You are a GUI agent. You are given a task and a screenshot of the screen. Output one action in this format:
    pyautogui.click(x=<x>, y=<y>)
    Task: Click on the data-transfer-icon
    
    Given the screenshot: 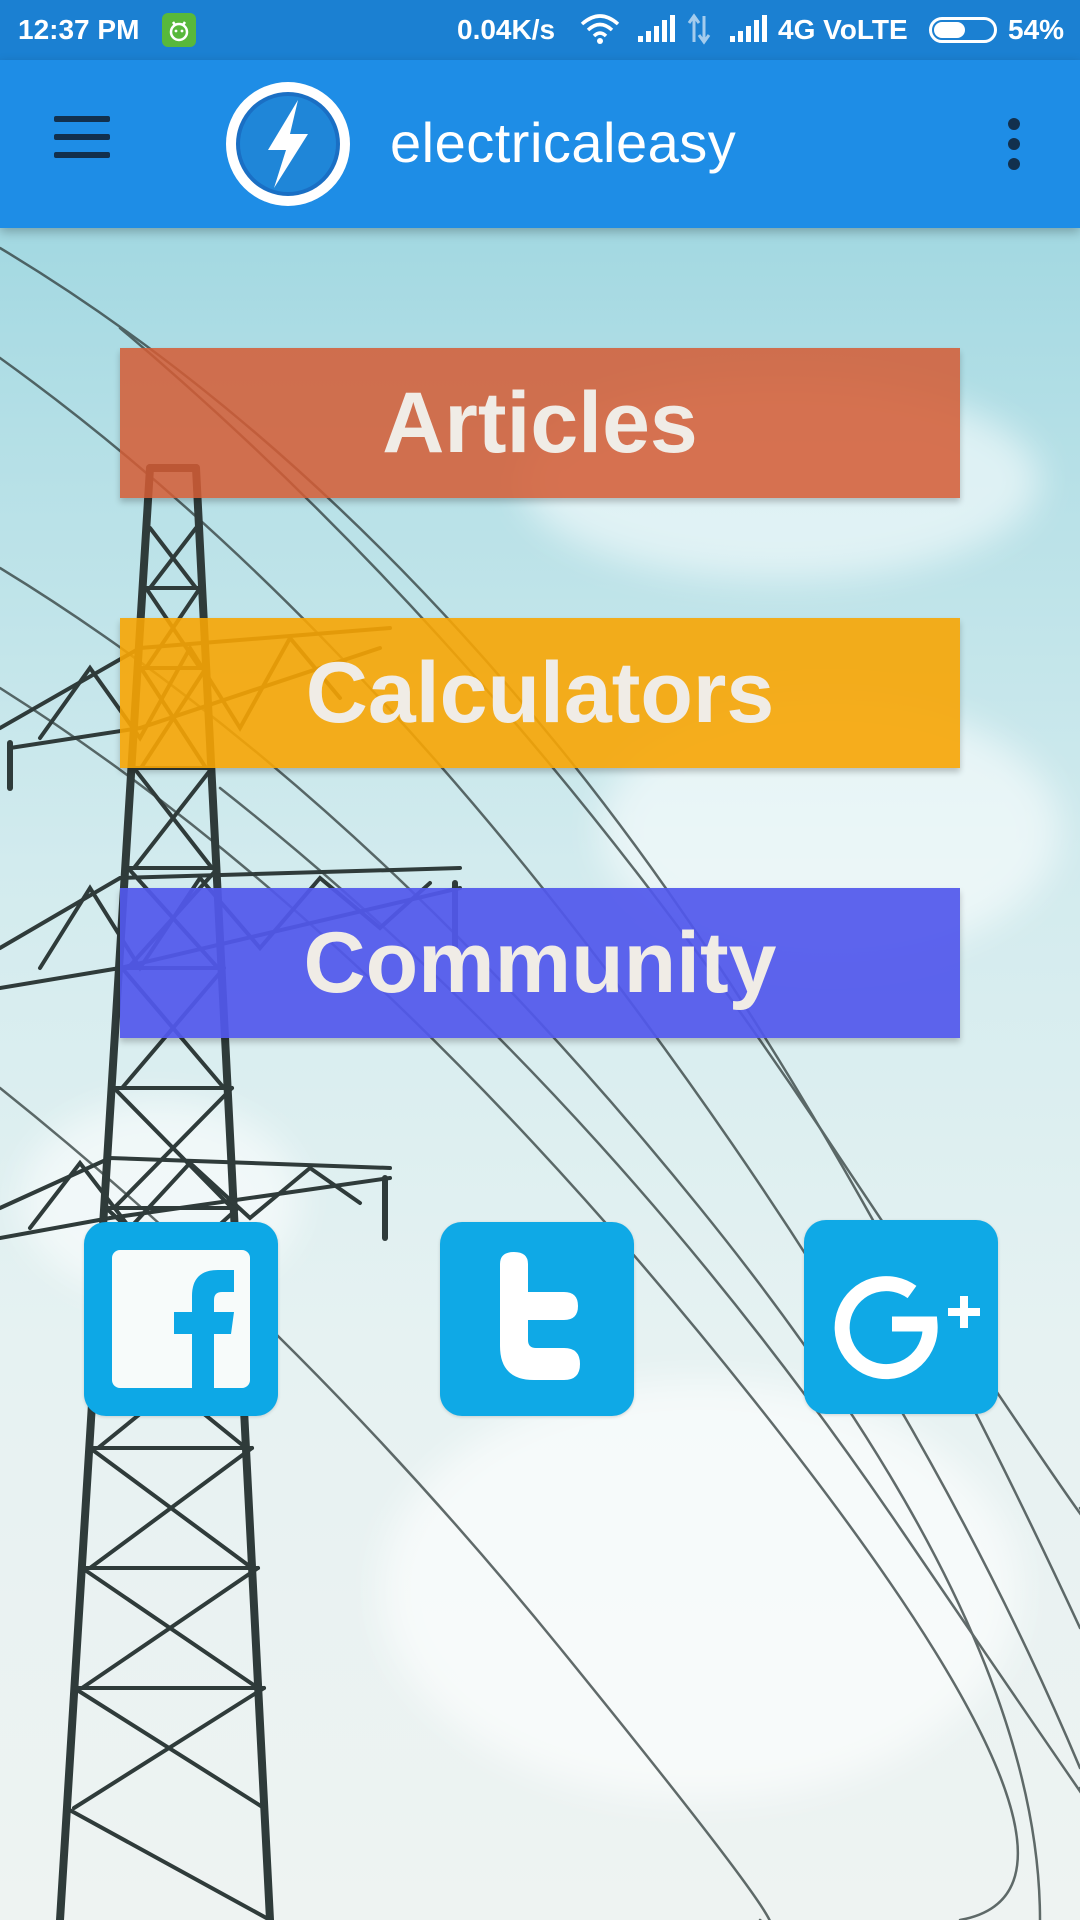 What is the action you would take?
    pyautogui.click(x=699, y=32)
    